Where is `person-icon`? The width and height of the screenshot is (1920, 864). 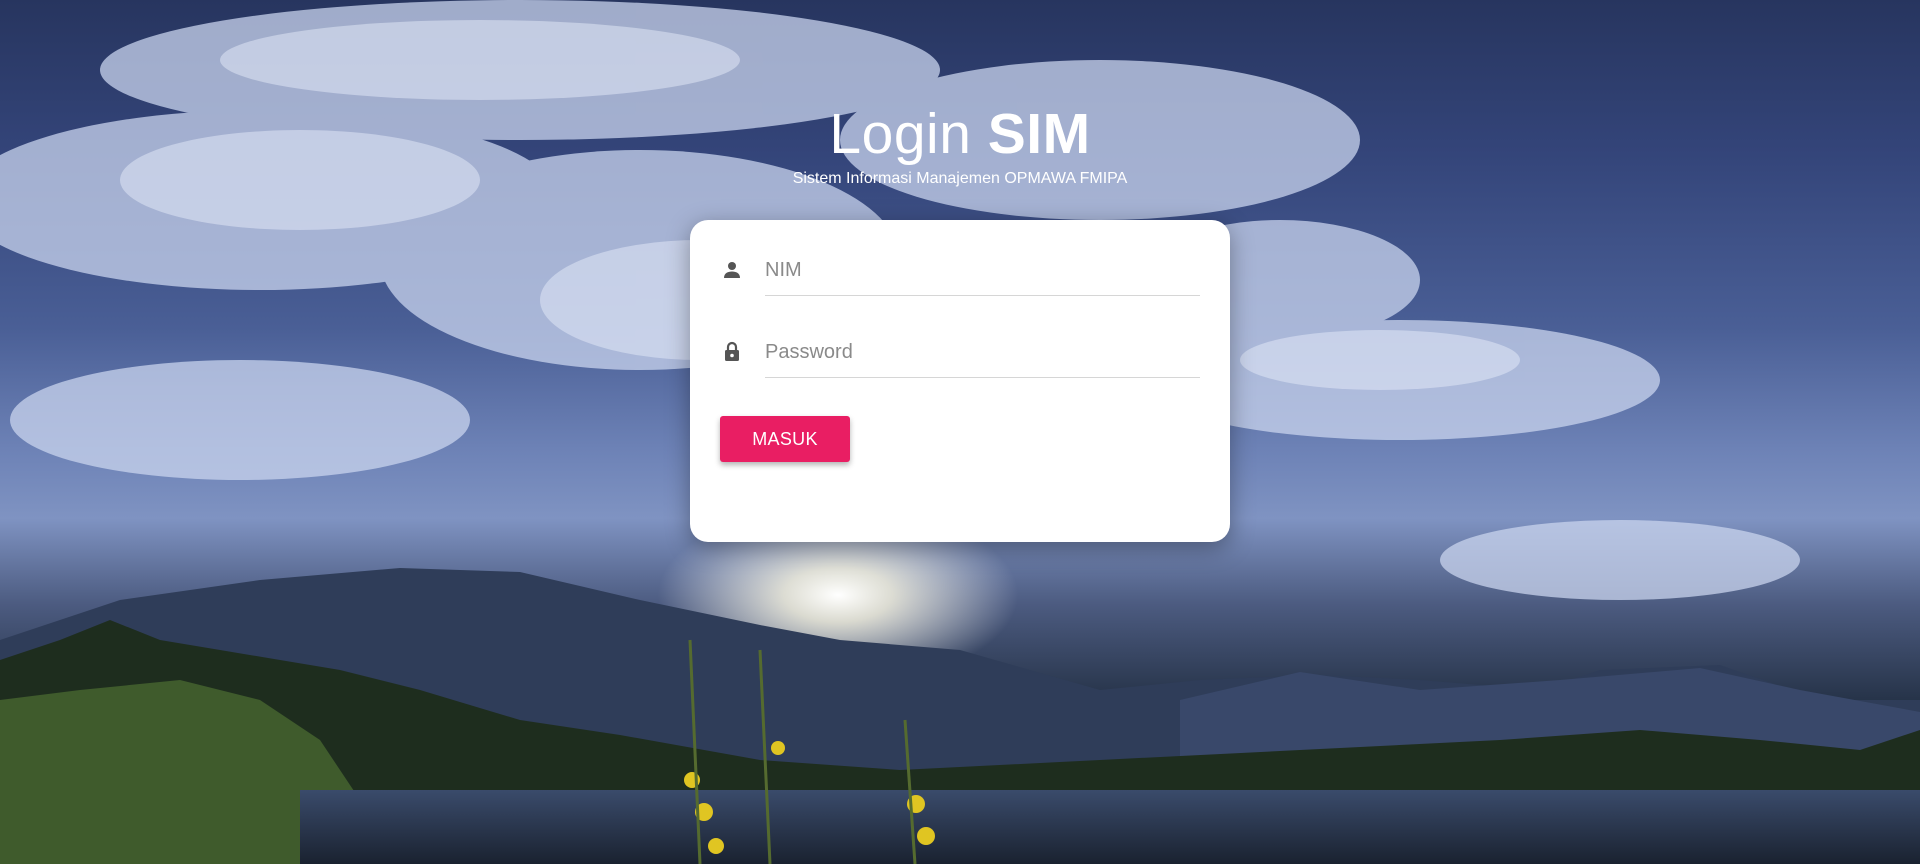 person-icon is located at coordinates (732, 270).